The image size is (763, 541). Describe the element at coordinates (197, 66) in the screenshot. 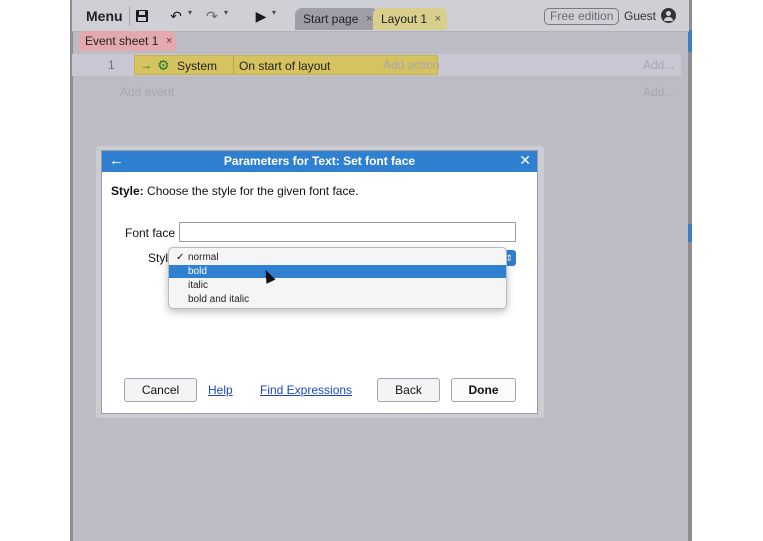

I see `condition-object: System` at that location.